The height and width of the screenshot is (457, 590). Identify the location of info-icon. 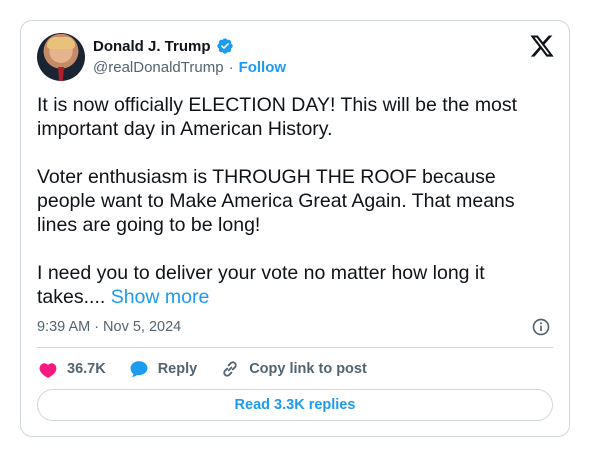
(541, 327).